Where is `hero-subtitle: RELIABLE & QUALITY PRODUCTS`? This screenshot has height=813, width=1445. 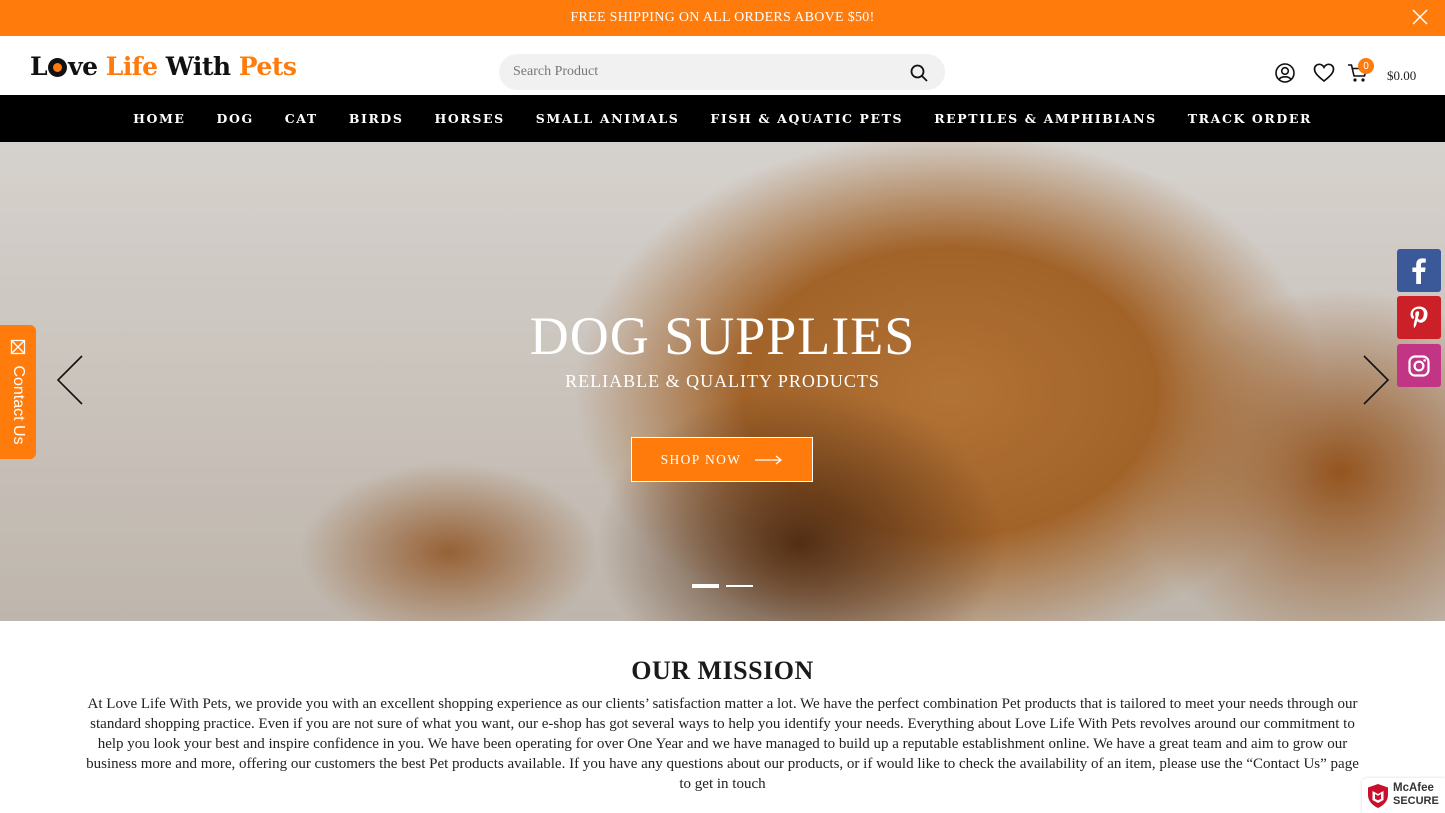
hero-subtitle: RELIABLE & QUALITY PRODUCTS is located at coordinates (722, 381).